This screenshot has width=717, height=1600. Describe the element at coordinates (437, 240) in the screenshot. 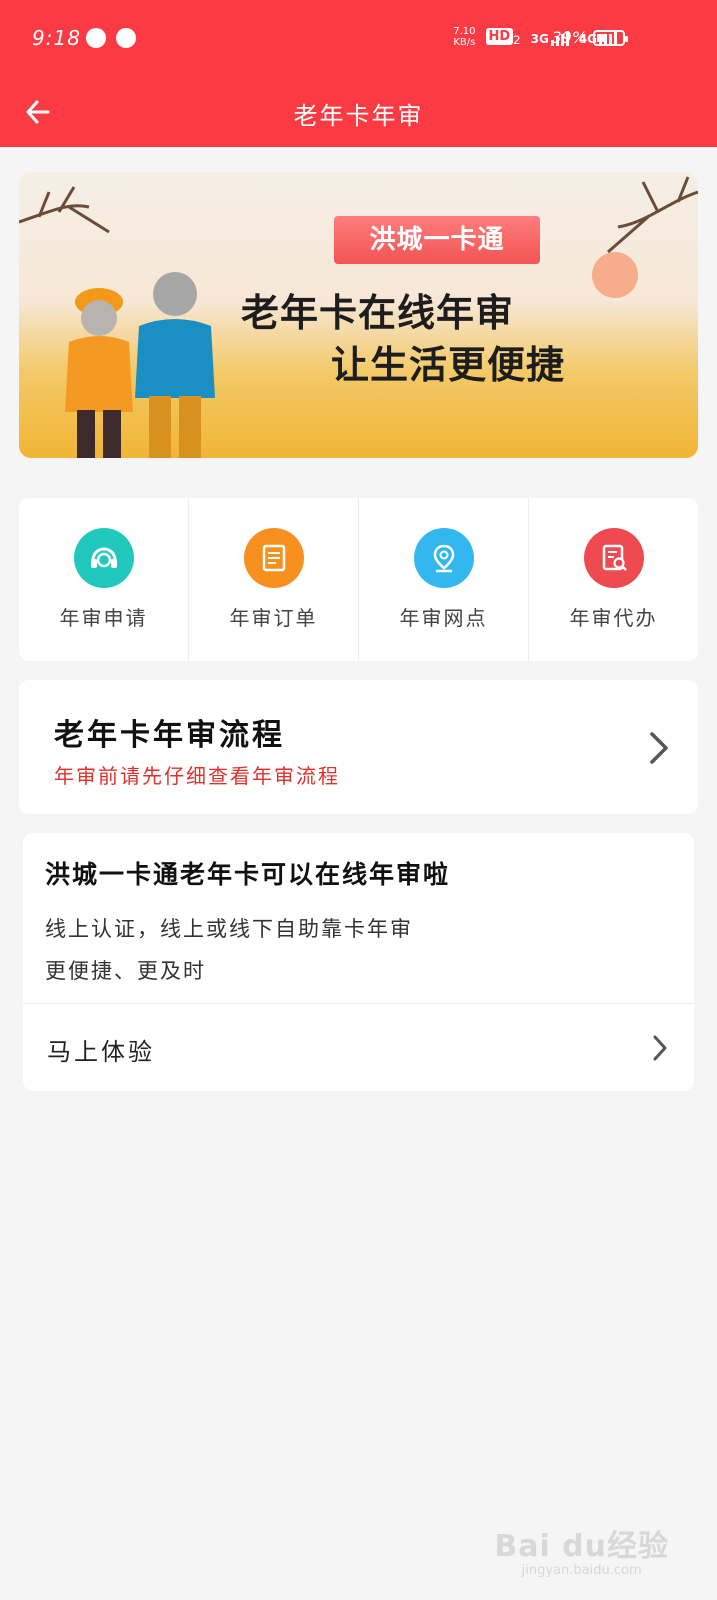

I see `banner-ribbon: 洪城一卡通` at that location.